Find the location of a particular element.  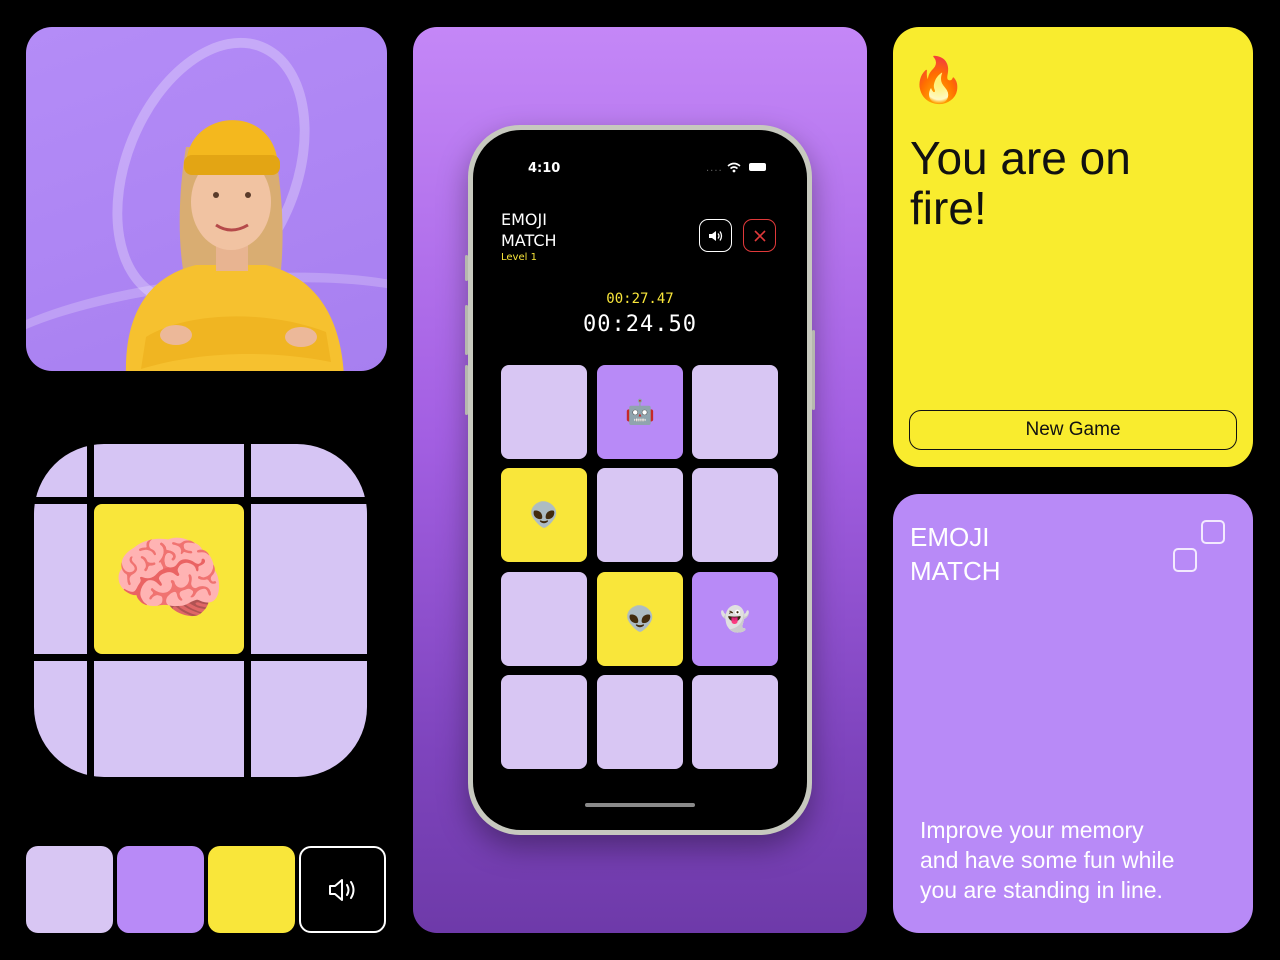

game-tile: 👻 is located at coordinates (735, 619).